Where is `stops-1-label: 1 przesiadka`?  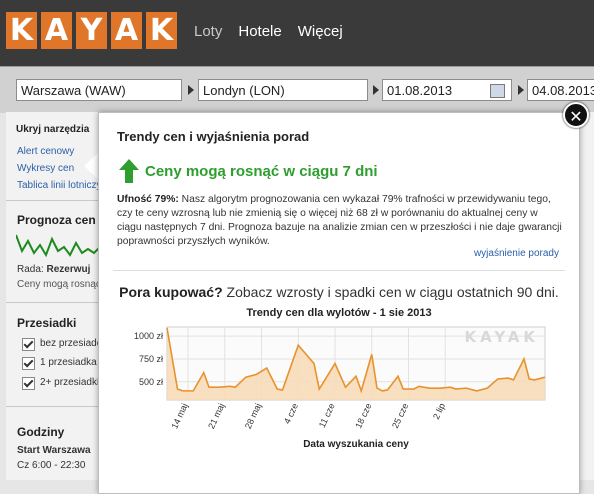 stops-1-label: 1 przesiadka is located at coordinates (68, 362).